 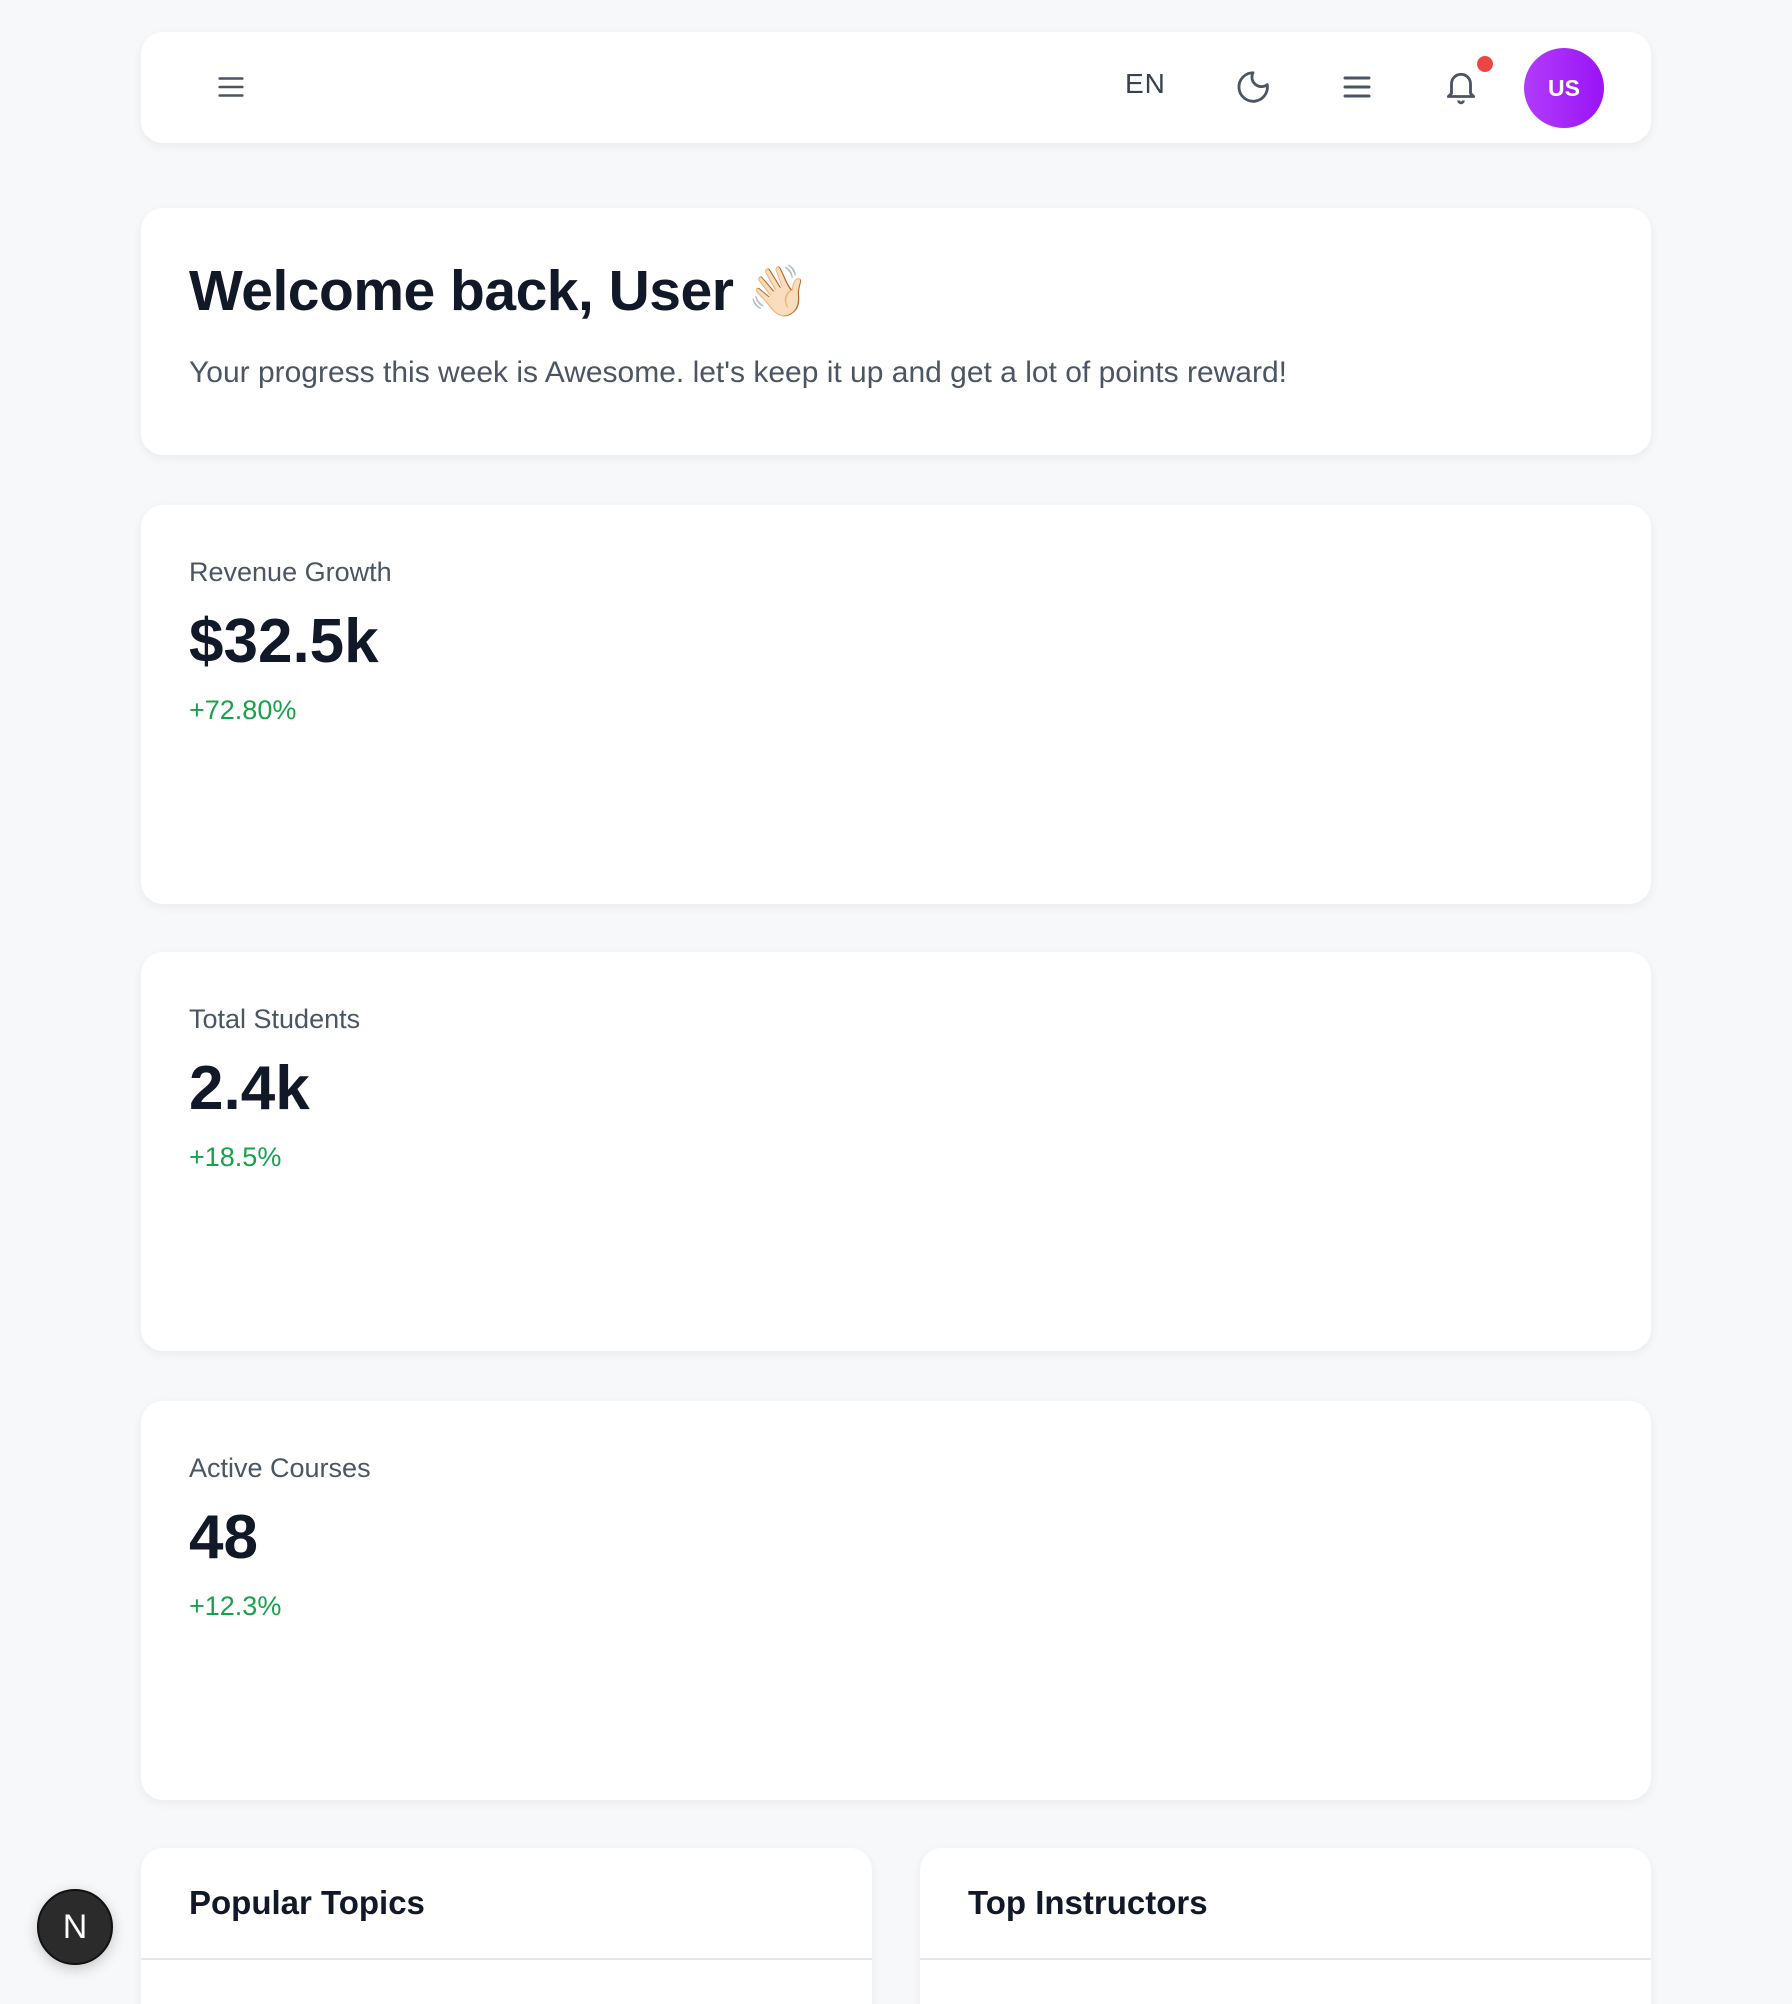 I want to click on stat-value: 48, so click(x=223, y=1537).